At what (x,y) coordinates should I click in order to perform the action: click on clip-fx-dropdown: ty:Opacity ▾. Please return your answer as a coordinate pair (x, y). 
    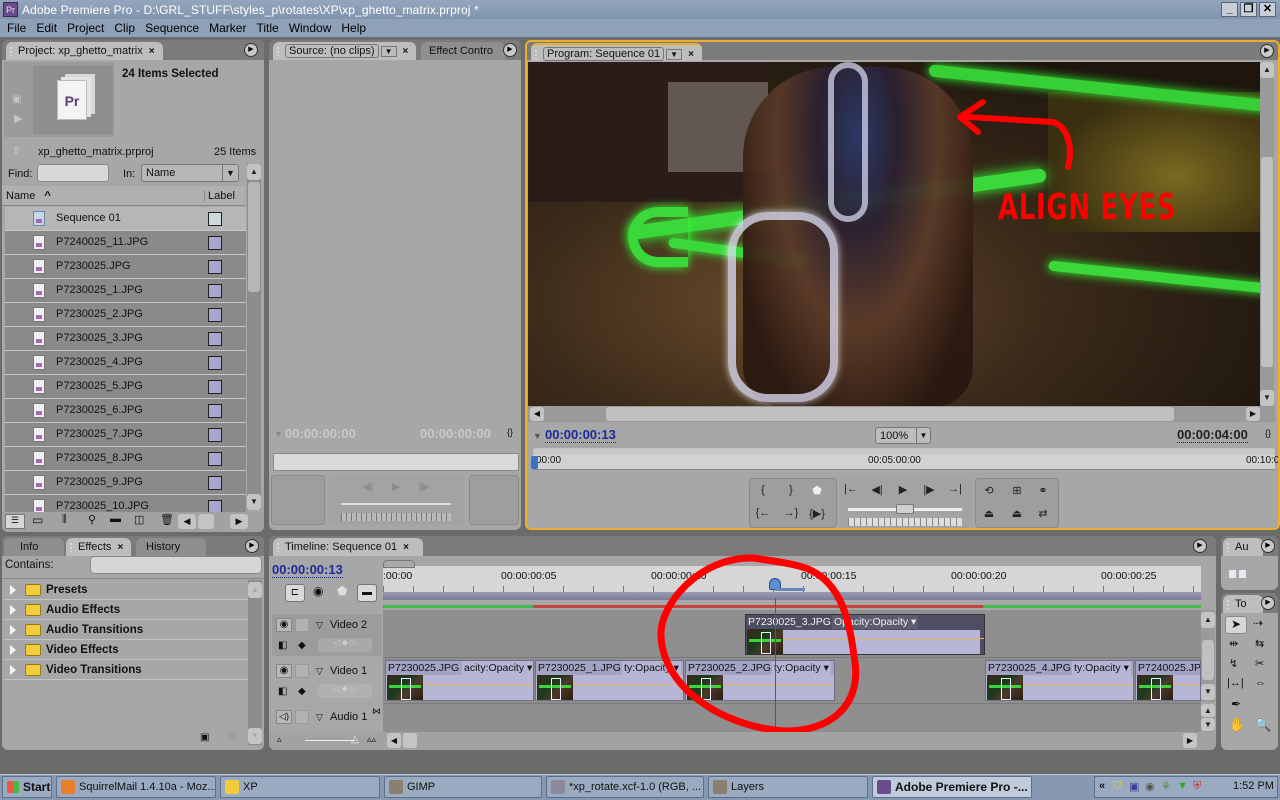
    Looking at the image, I should click on (1101, 668).